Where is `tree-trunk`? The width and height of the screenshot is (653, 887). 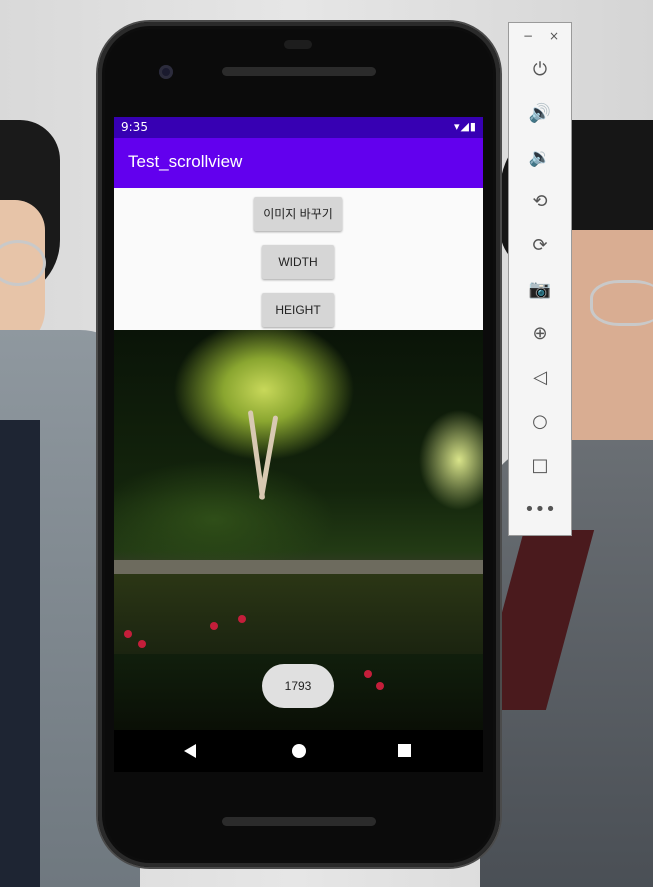 tree-trunk is located at coordinates (268, 457).